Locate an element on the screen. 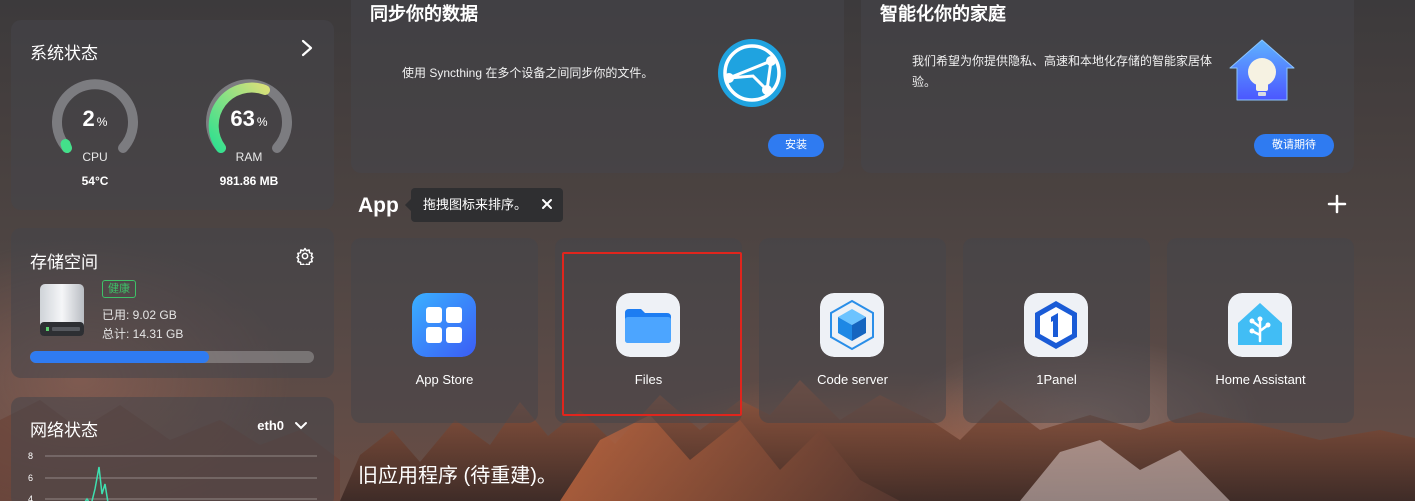 The image size is (1415, 501). highlight-box is located at coordinates (652, 334).